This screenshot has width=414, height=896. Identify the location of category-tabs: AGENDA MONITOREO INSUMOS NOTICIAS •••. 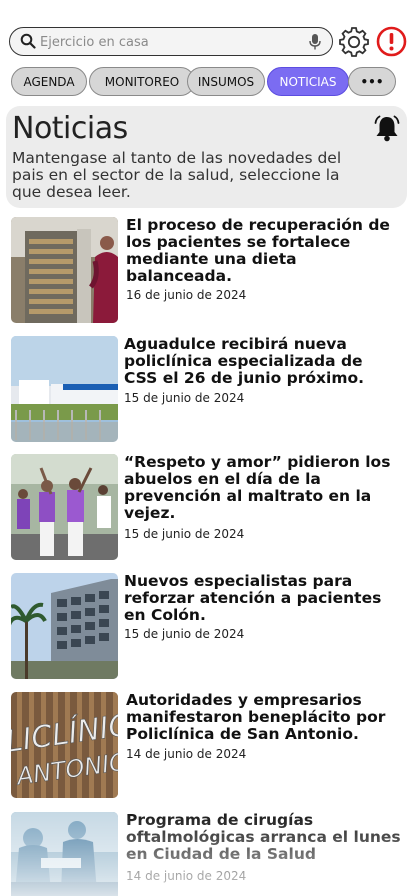
(206, 81).